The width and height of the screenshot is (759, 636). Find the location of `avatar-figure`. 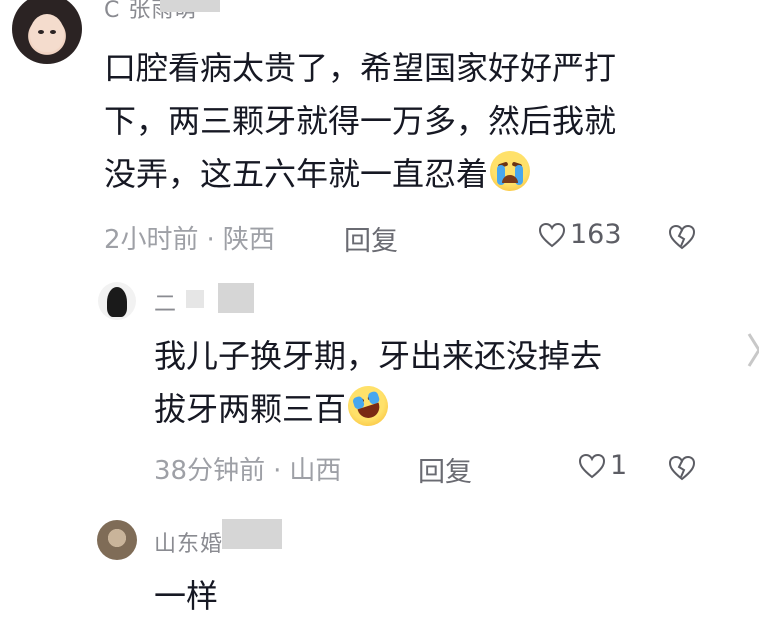

avatar-figure is located at coordinates (117, 302).